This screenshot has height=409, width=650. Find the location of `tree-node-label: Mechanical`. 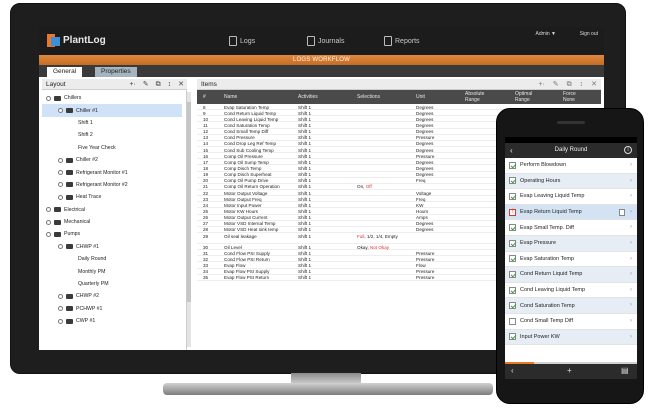

tree-node-label: Mechanical is located at coordinates (77, 222).